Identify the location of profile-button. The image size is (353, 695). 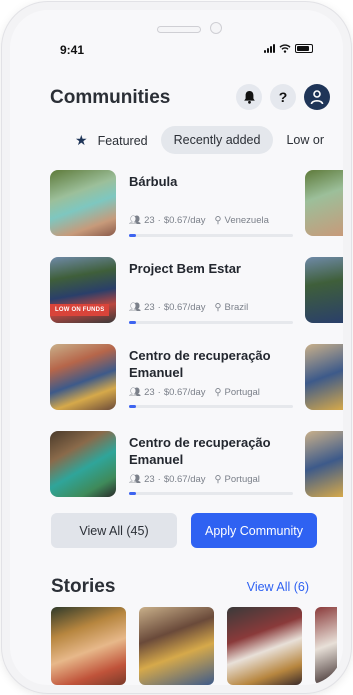
(317, 97).